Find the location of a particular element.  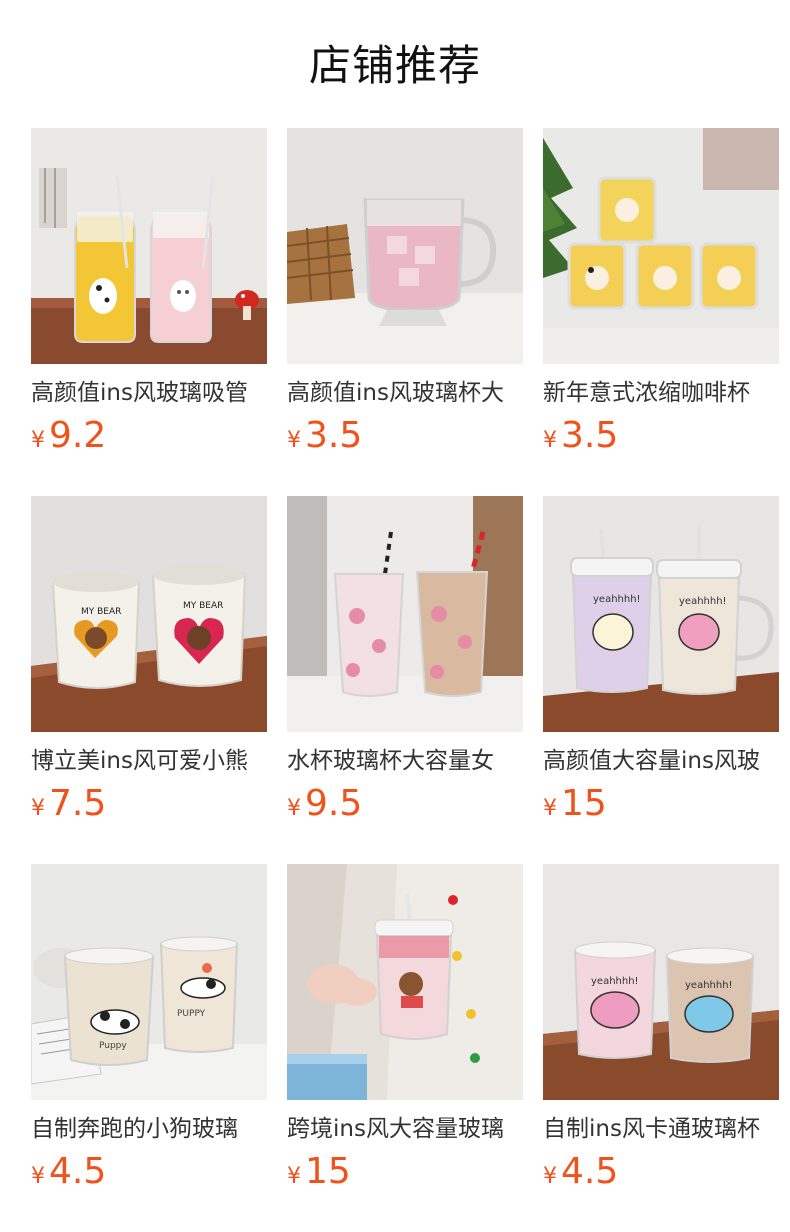

product-name: 跨境ins风大容量玻璃 is located at coordinates (405, 1129).